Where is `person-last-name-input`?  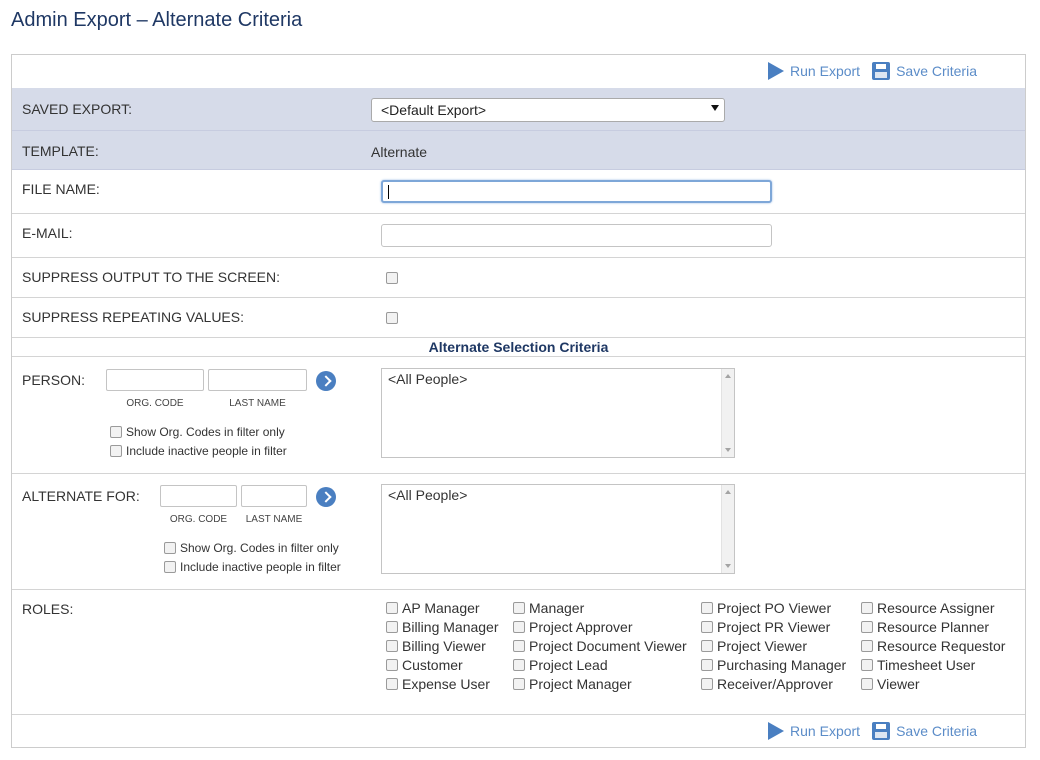
person-last-name-input is located at coordinates (257, 380).